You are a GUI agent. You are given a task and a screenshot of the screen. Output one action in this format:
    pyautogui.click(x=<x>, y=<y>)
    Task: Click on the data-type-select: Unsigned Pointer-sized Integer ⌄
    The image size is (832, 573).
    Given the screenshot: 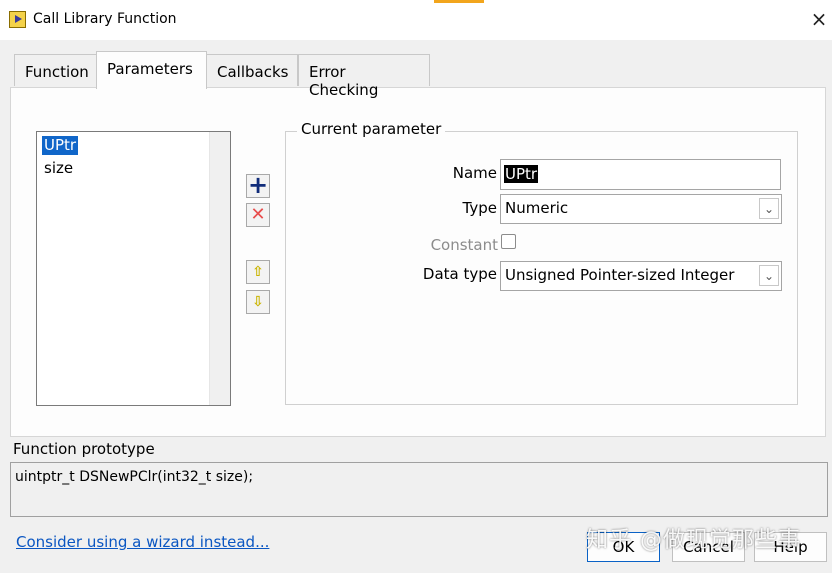 What is the action you would take?
    pyautogui.click(x=641, y=276)
    